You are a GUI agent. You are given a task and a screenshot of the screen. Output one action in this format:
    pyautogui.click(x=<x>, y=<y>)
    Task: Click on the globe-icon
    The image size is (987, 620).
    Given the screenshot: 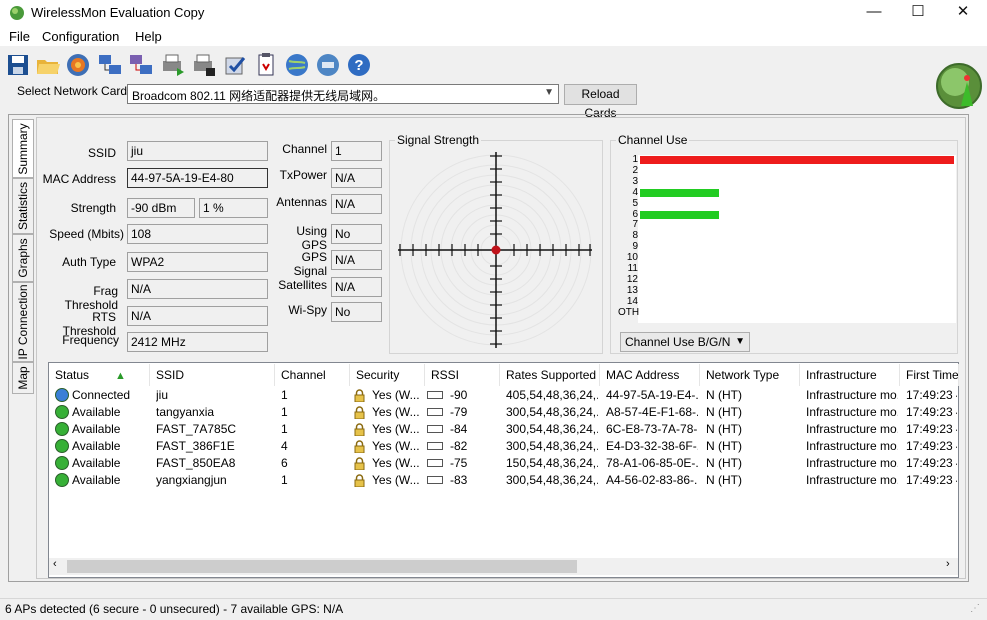 What is the action you would take?
    pyautogui.click(x=297, y=65)
    